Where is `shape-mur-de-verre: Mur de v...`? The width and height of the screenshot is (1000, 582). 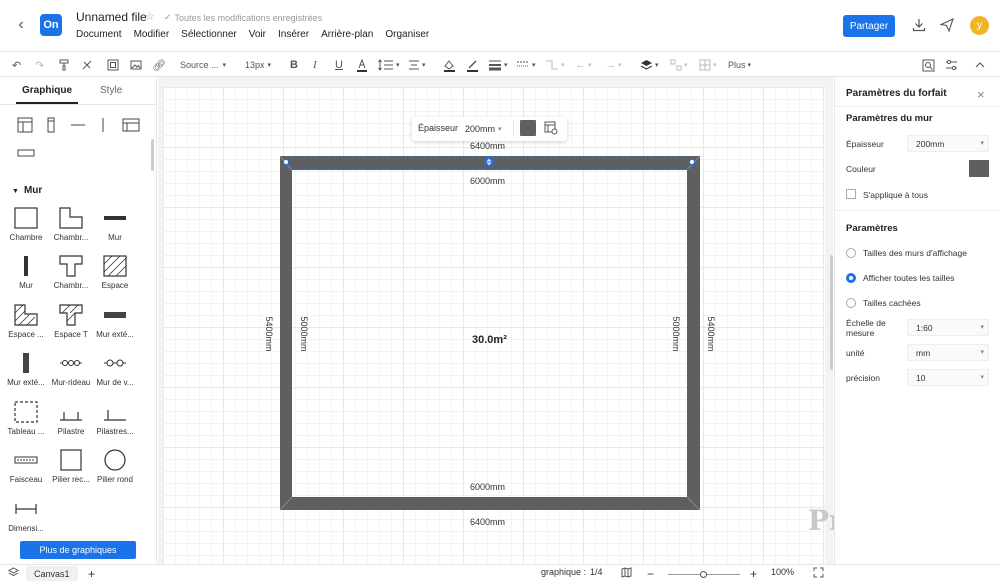
shape-mur-de-verre: Mur de v... is located at coordinates (115, 372).